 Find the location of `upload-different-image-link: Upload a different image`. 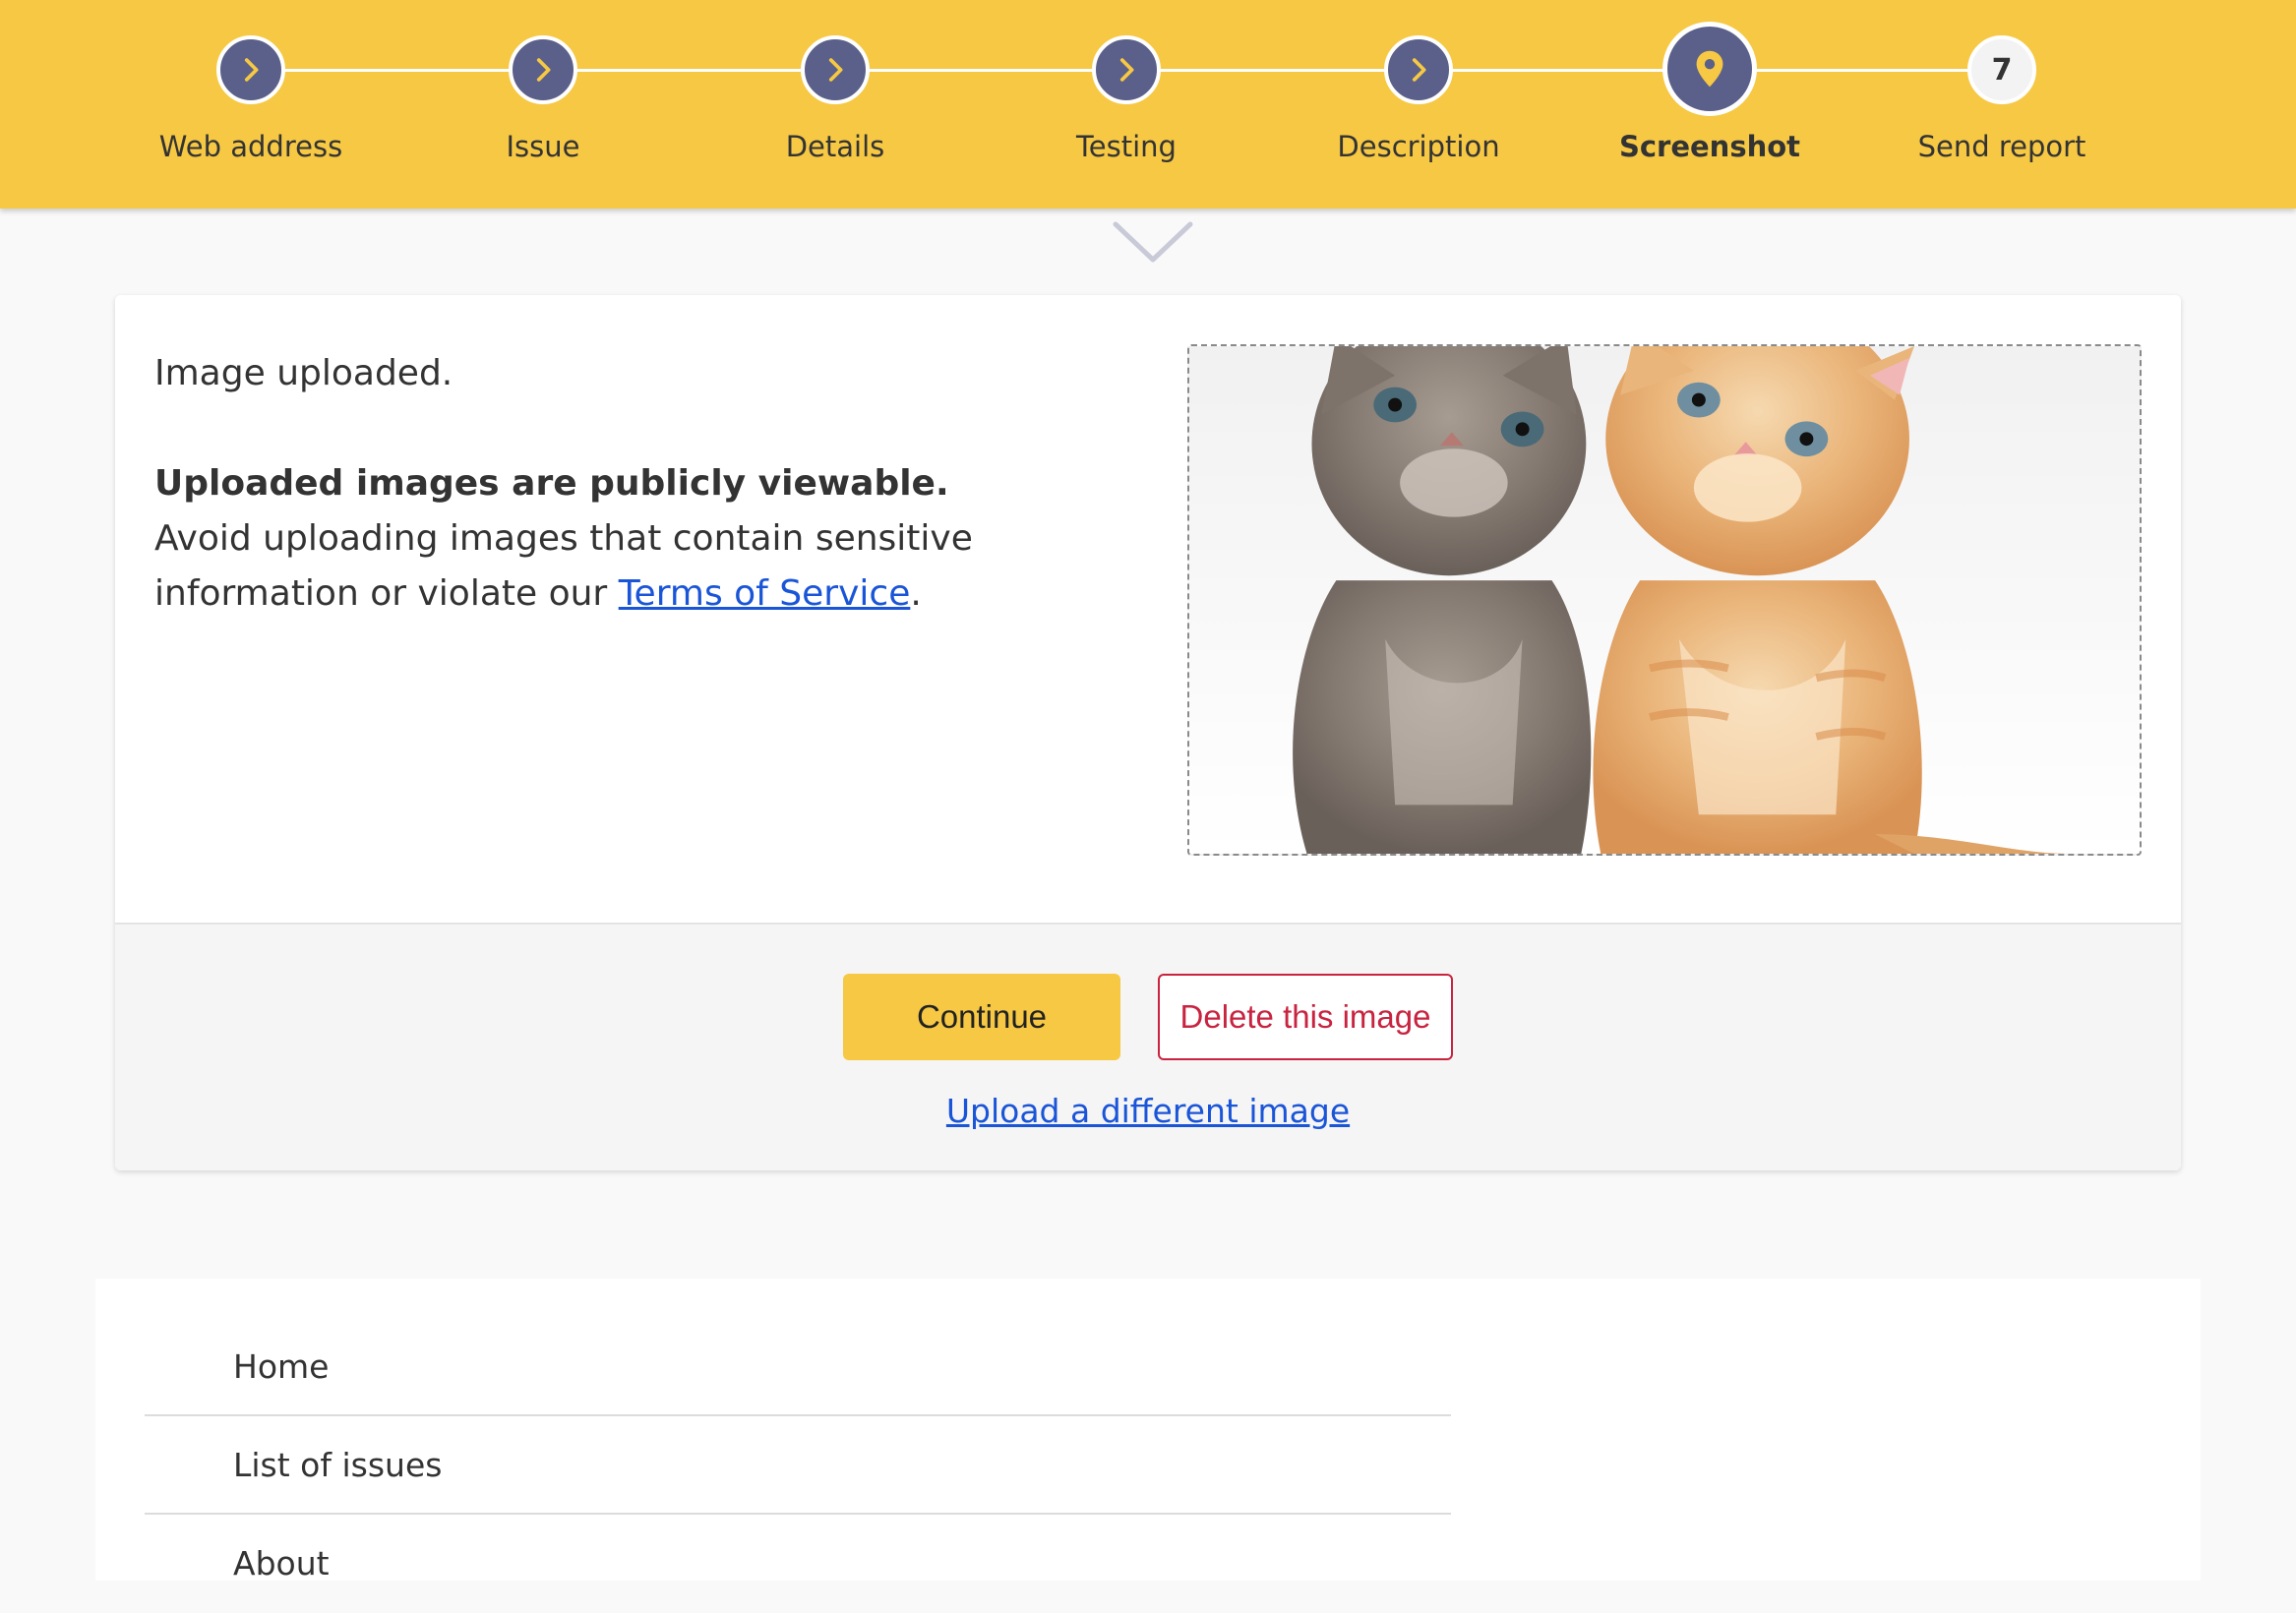

upload-different-image-link: Upload a different image is located at coordinates (1148, 1111).